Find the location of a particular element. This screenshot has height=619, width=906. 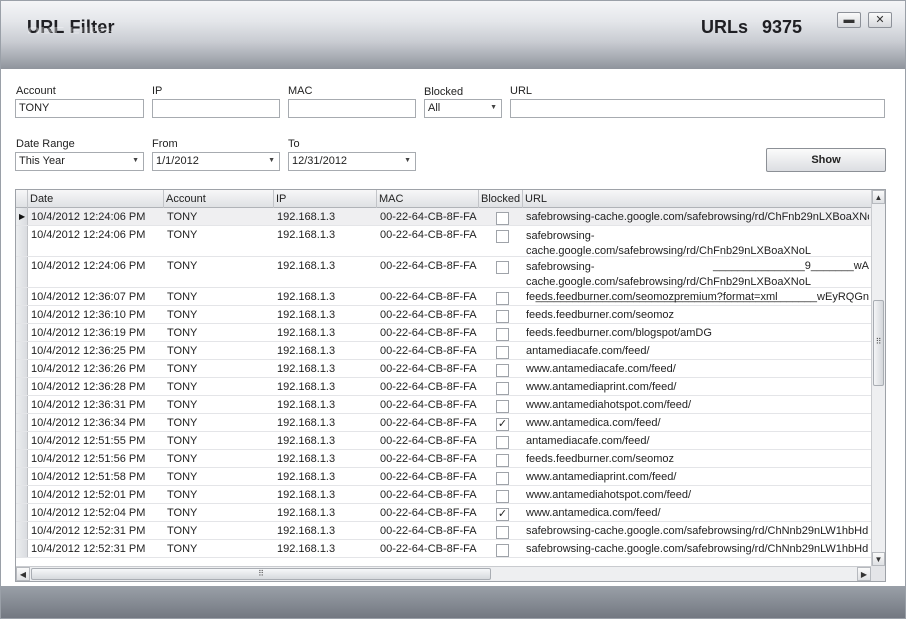

horizontal-scroll-thumb: ⠿ is located at coordinates (261, 574).